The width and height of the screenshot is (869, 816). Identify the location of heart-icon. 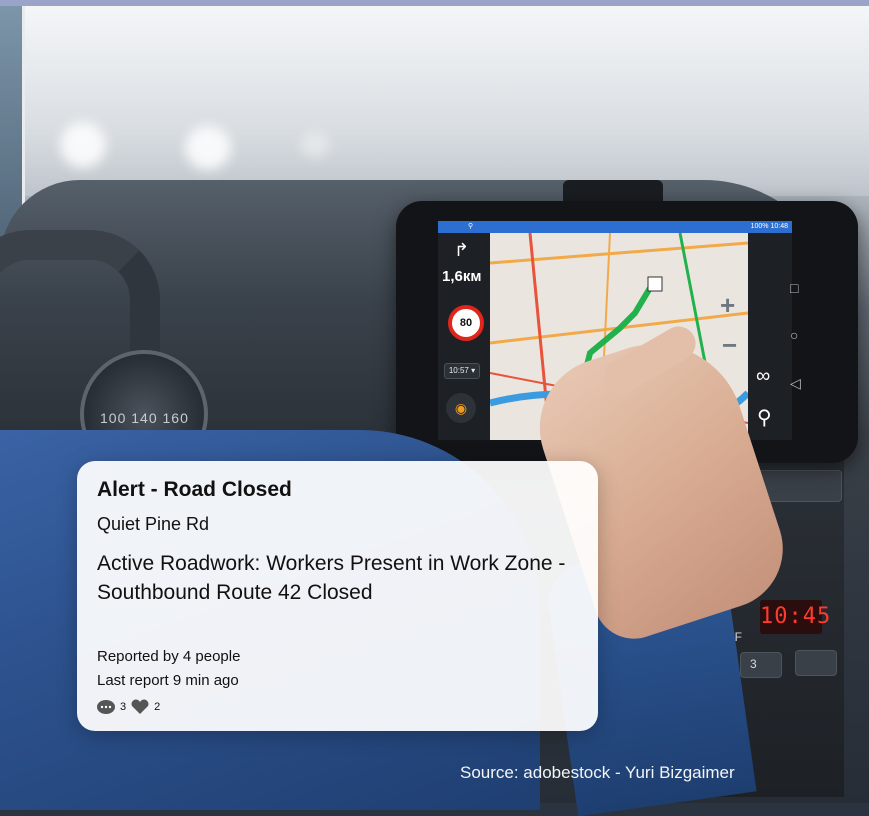
(140, 707).